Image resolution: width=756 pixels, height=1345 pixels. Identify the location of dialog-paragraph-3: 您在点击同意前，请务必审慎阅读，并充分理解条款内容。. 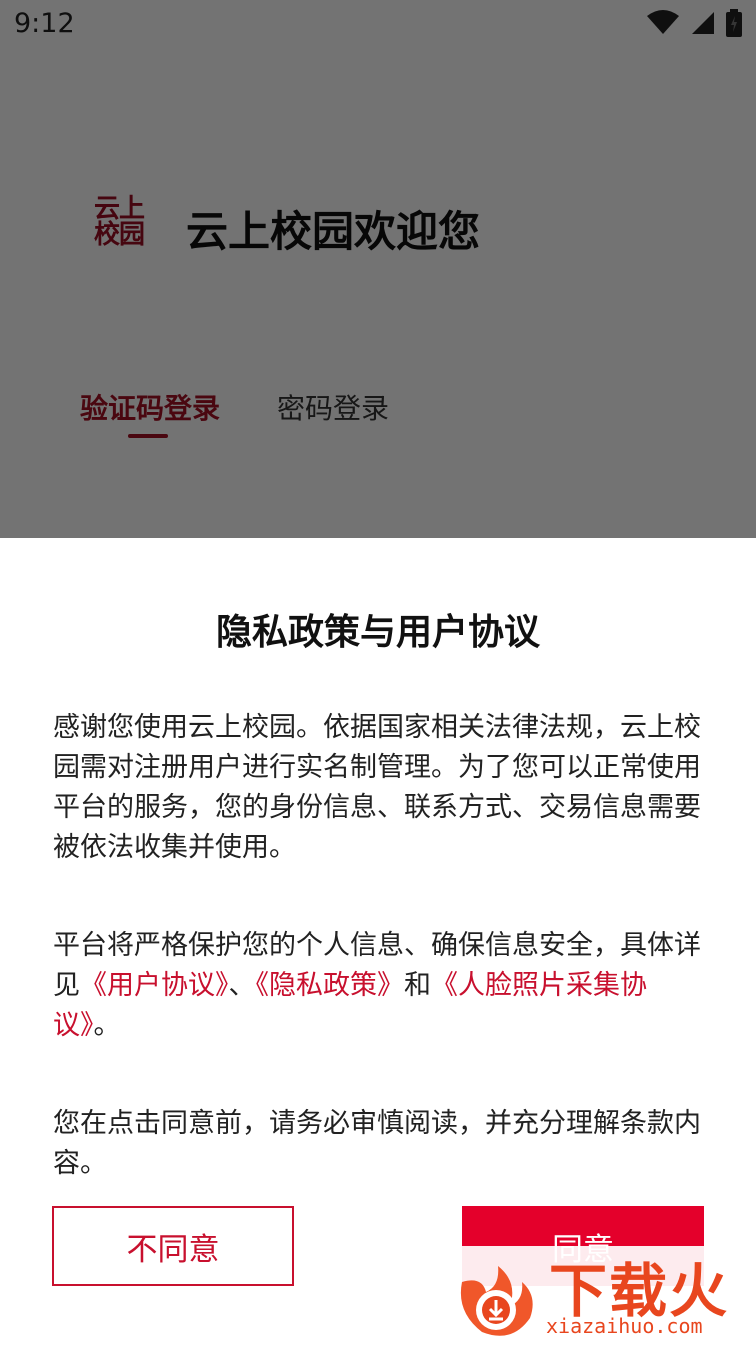
(377, 1143).